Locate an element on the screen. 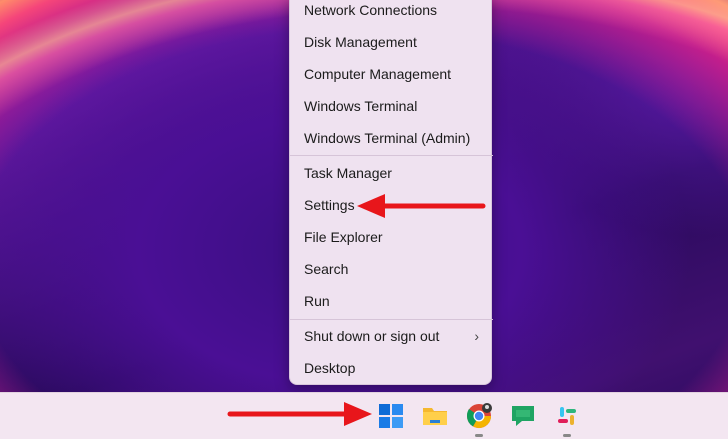 This screenshot has height=439, width=728. menu-item-computer-management: Computer Management is located at coordinates (391, 74).